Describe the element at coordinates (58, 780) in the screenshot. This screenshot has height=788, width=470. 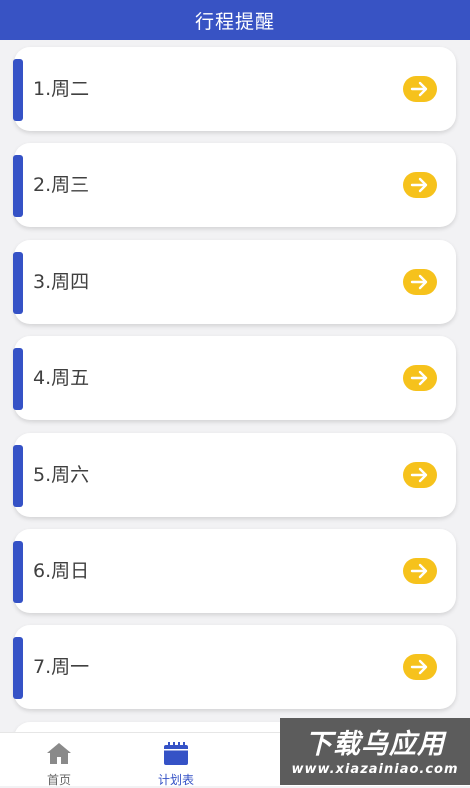
I see `tab-label: 首页` at that location.